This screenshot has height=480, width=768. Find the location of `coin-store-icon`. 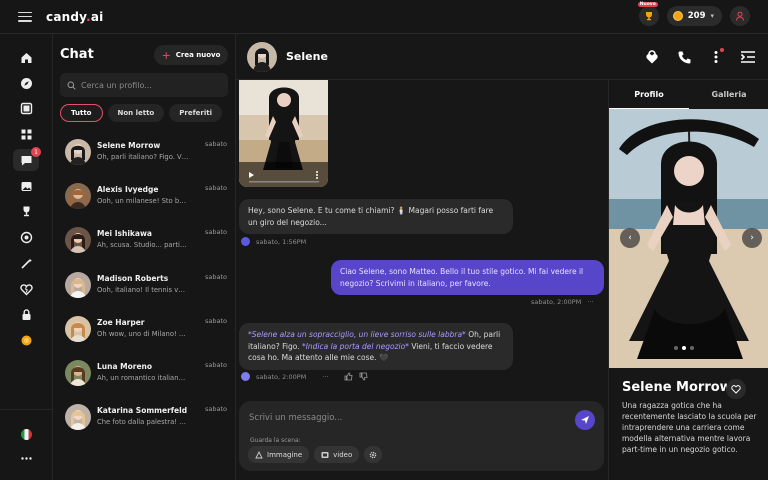

coin-store-icon is located at coordinates (26, 340).